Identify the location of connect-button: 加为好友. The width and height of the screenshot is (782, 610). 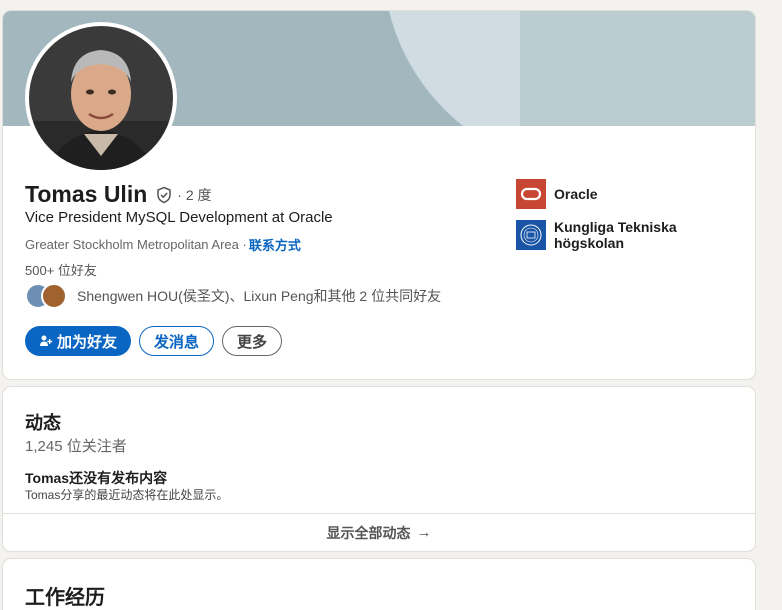
(78, 341).